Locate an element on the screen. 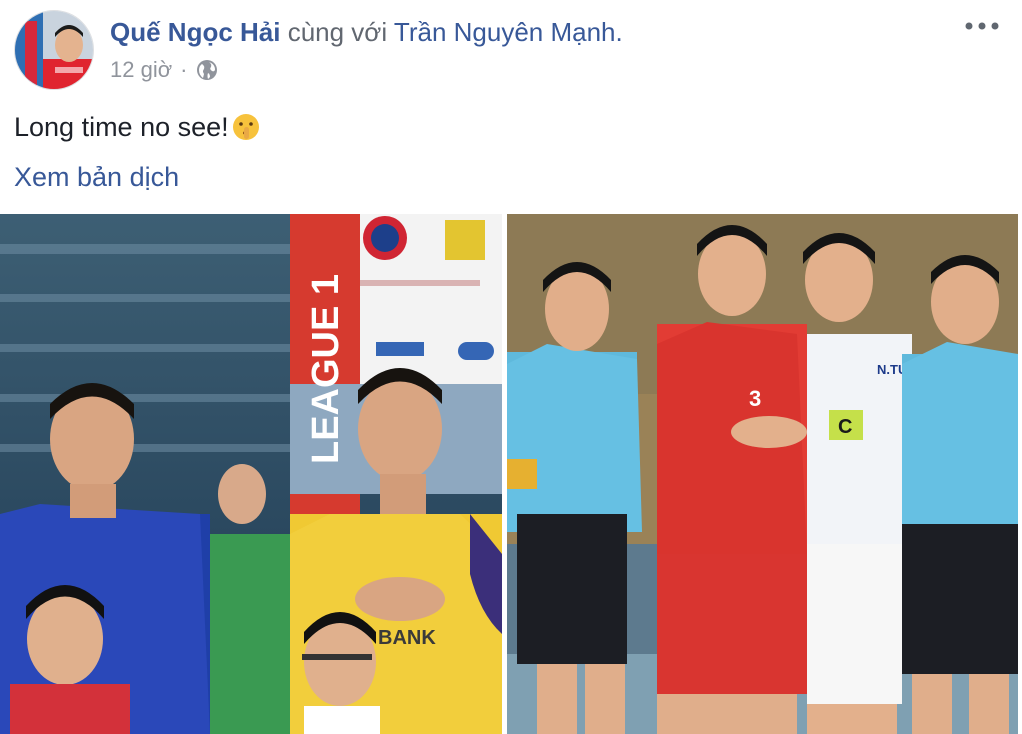 The width and height of the screenshot is (1022, 734). post-timestamp: 12 giờ is located at coordinates (141, 70).